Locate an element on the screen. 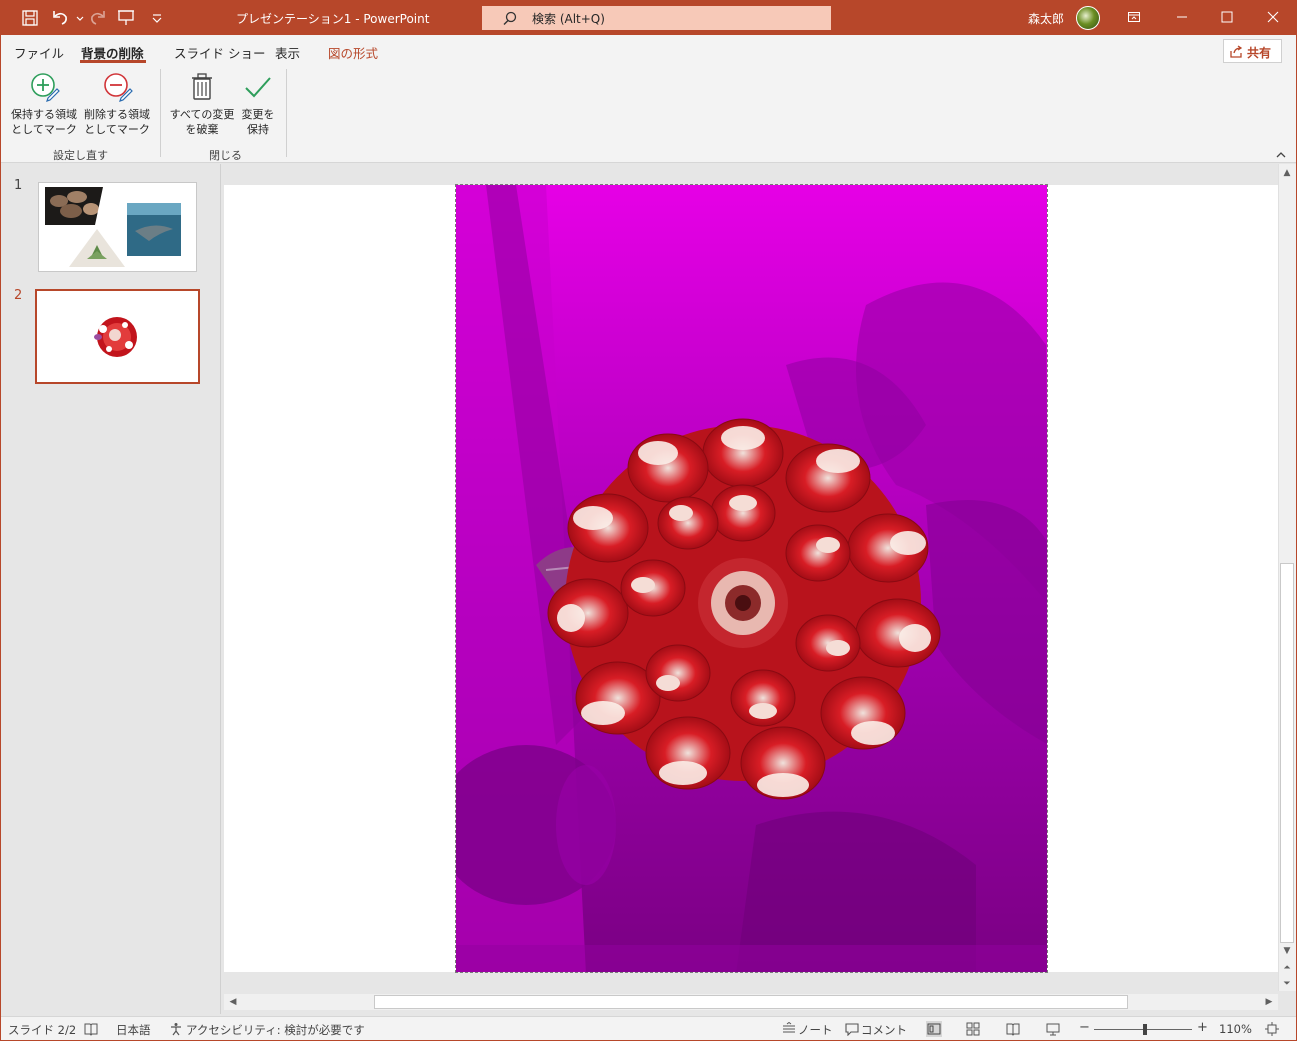 The width and height of the screenshot is (1297, 1041). slide-sorter-icon is located at coordinates (973, 1029).